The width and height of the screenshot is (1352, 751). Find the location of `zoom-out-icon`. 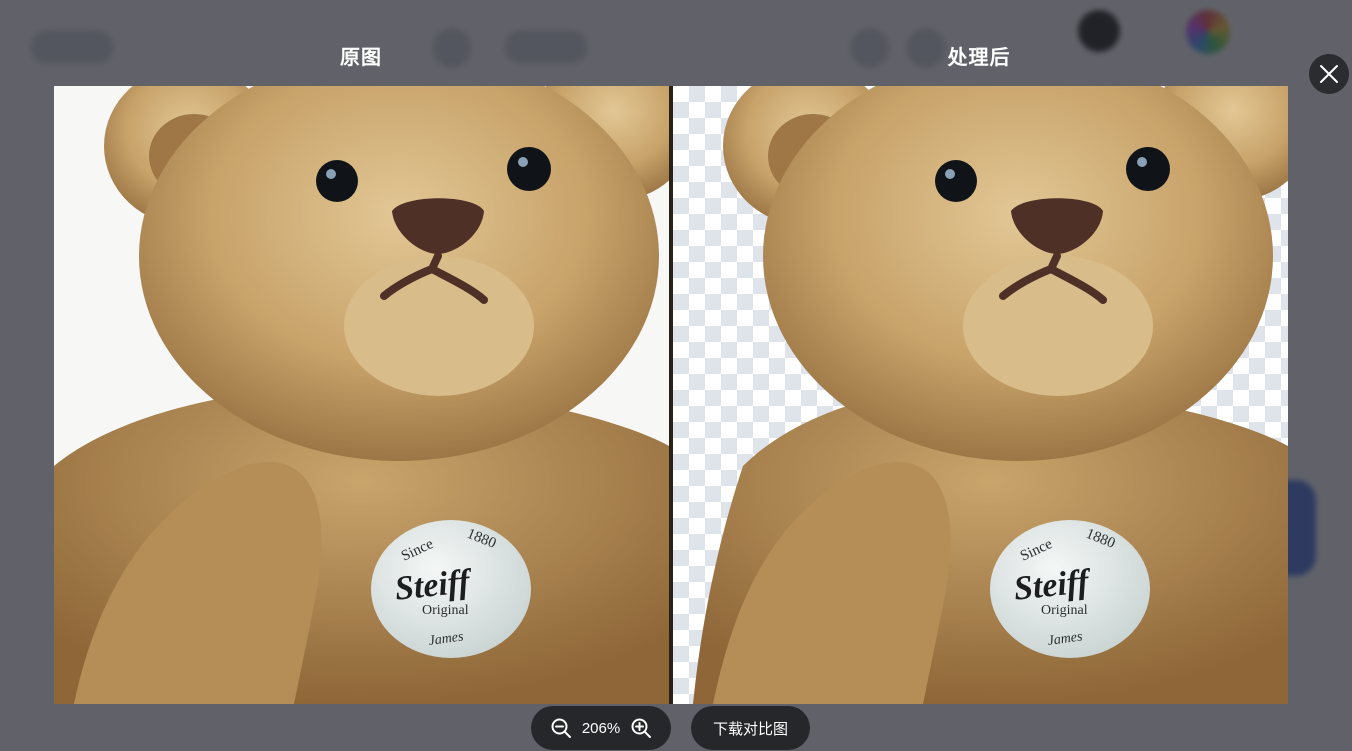

zoom-out-icon is located at coordinates (561, 728).